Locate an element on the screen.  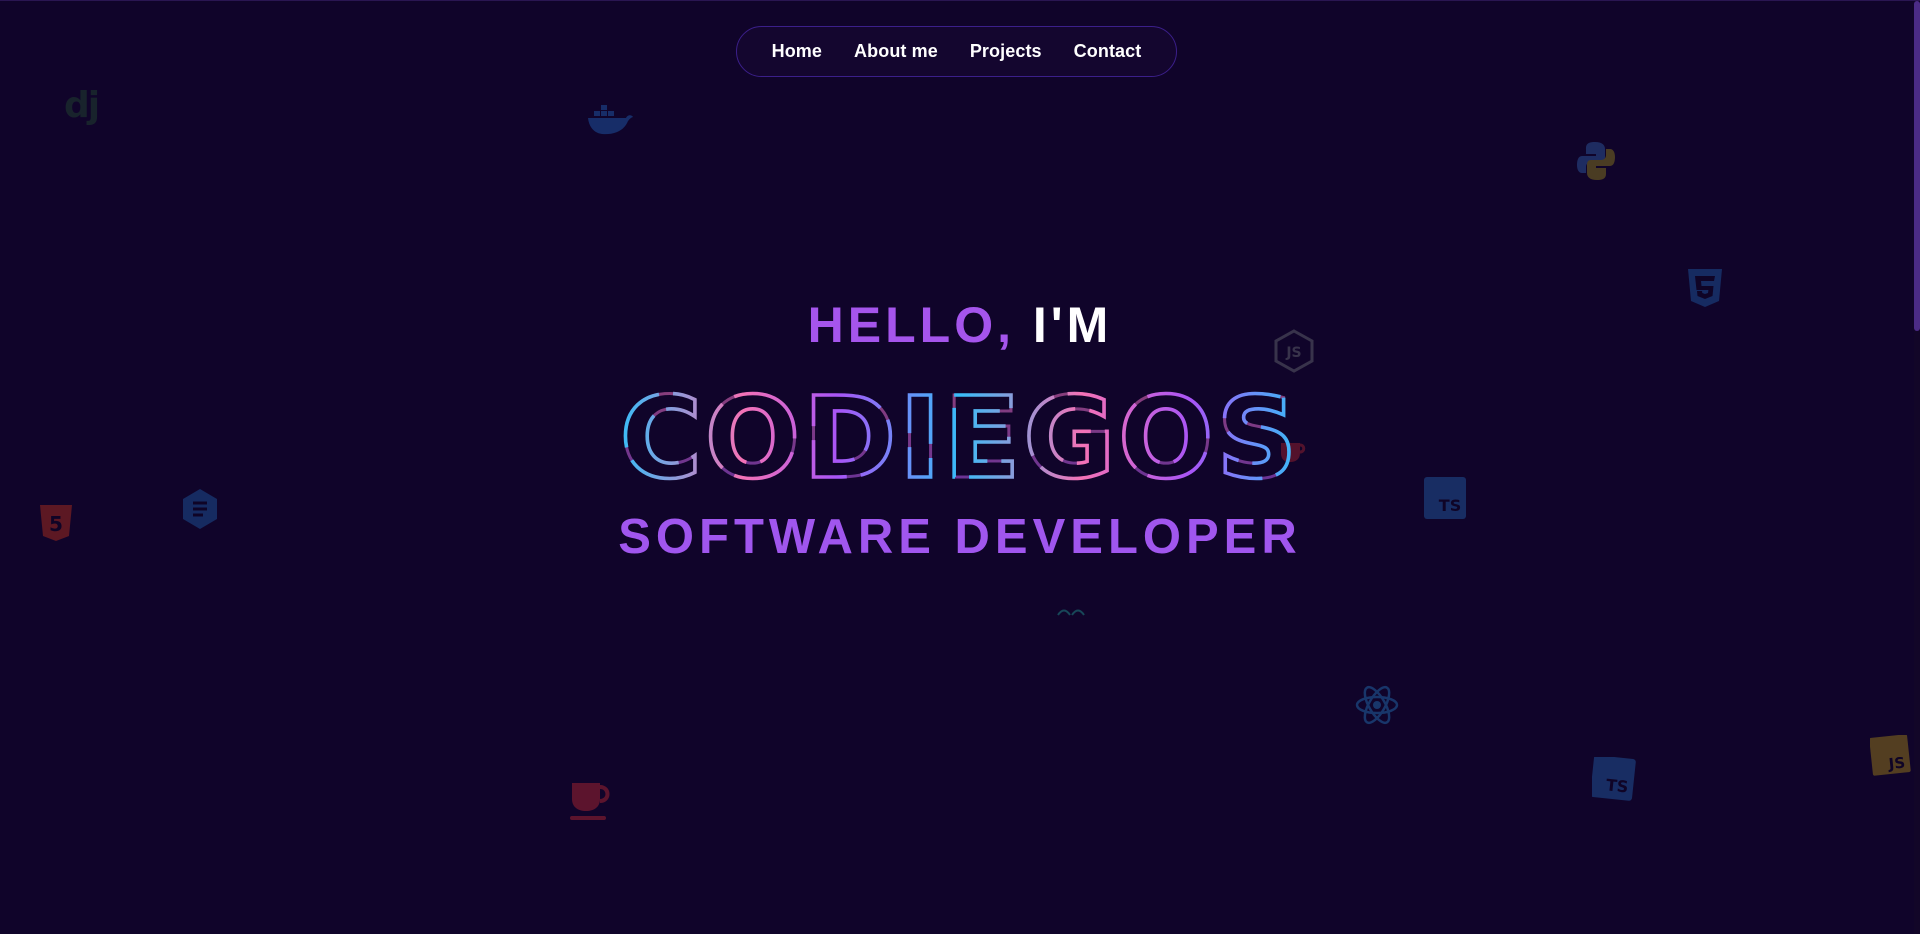
nav-projects-link: Projects is located at coordinates (1006, 51).